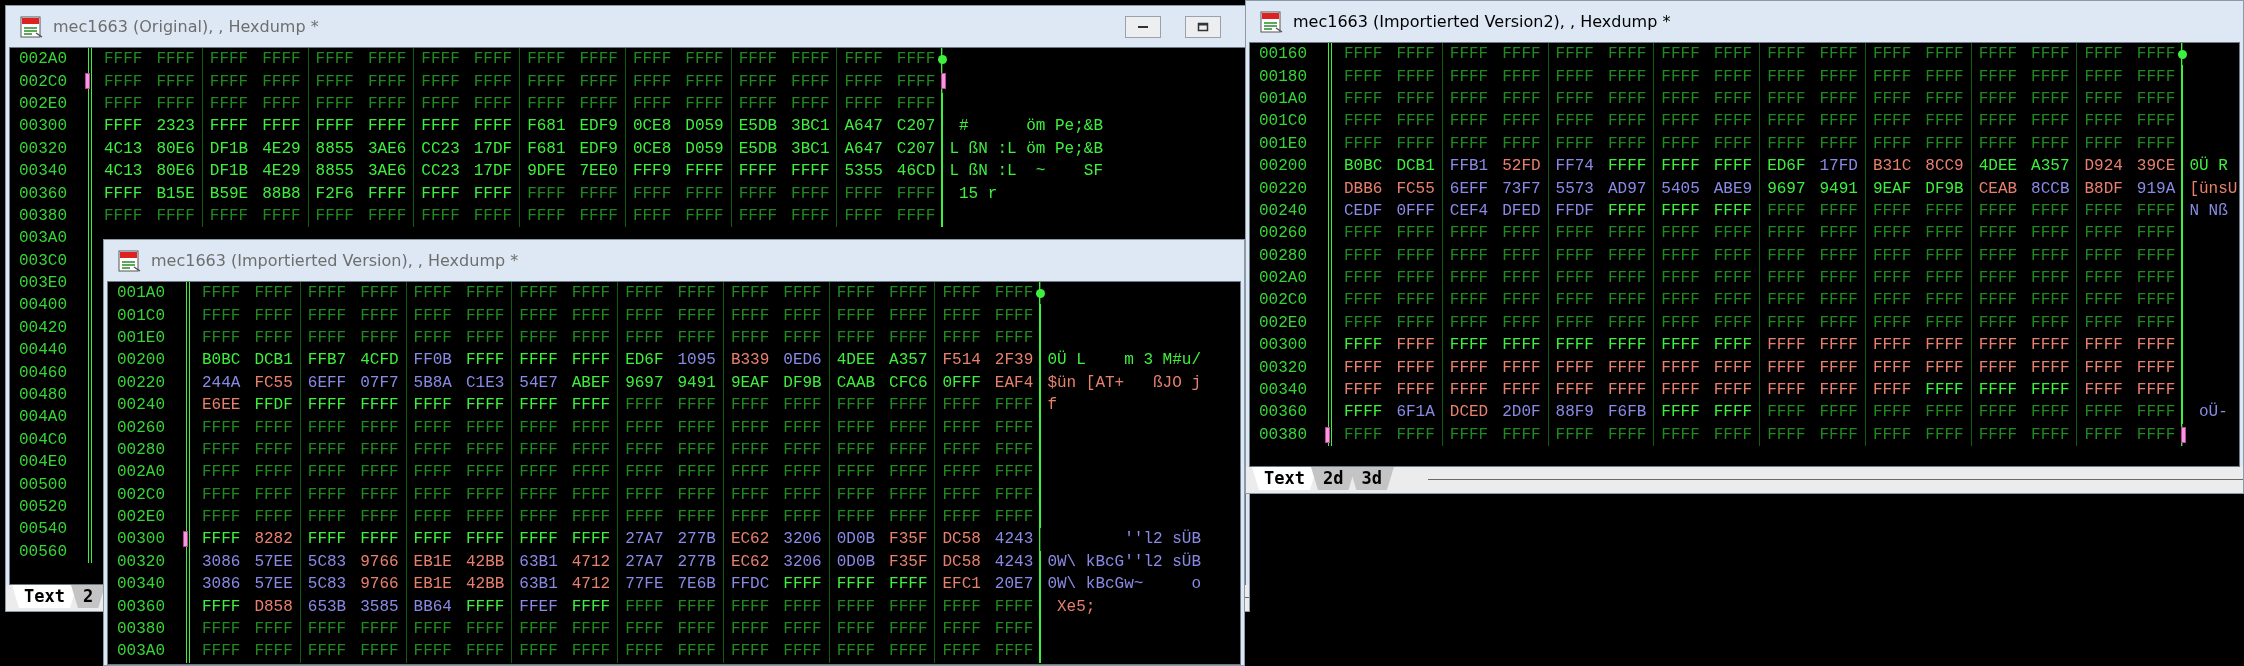 This screenshot has width=2244, height=666. I want to click on hex-word: 7E6B, so click(696, 584).